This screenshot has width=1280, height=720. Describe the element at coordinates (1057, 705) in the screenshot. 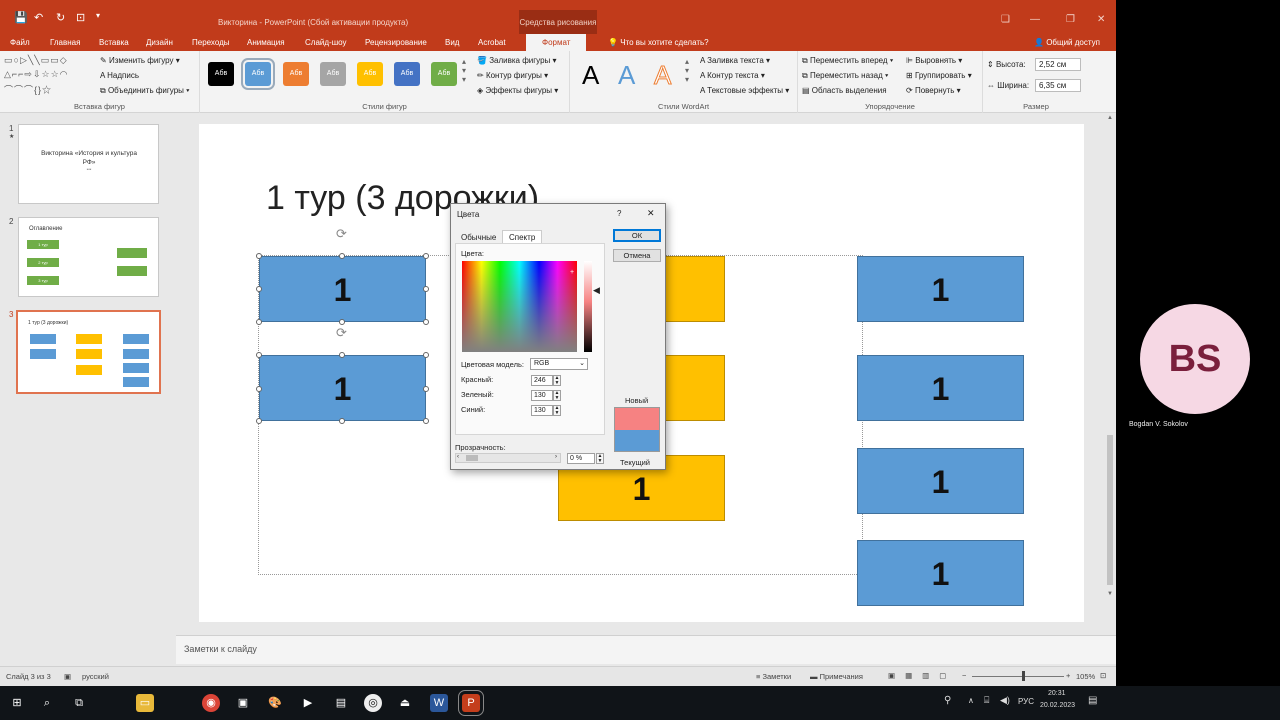

I see `clock-date: 20.02.2023` at that location.